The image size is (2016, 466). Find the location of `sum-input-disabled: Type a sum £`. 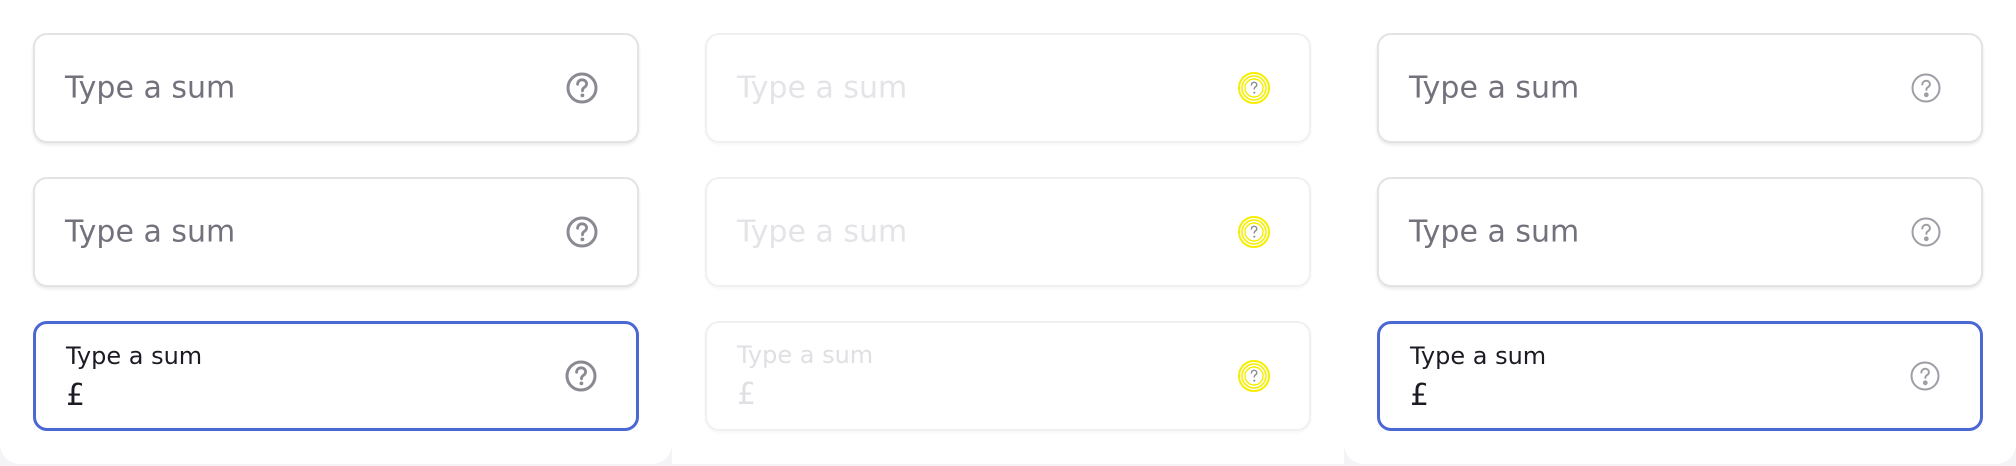

sum-input-disabled: Type a sum £ is located at coordinates (1008, 376).